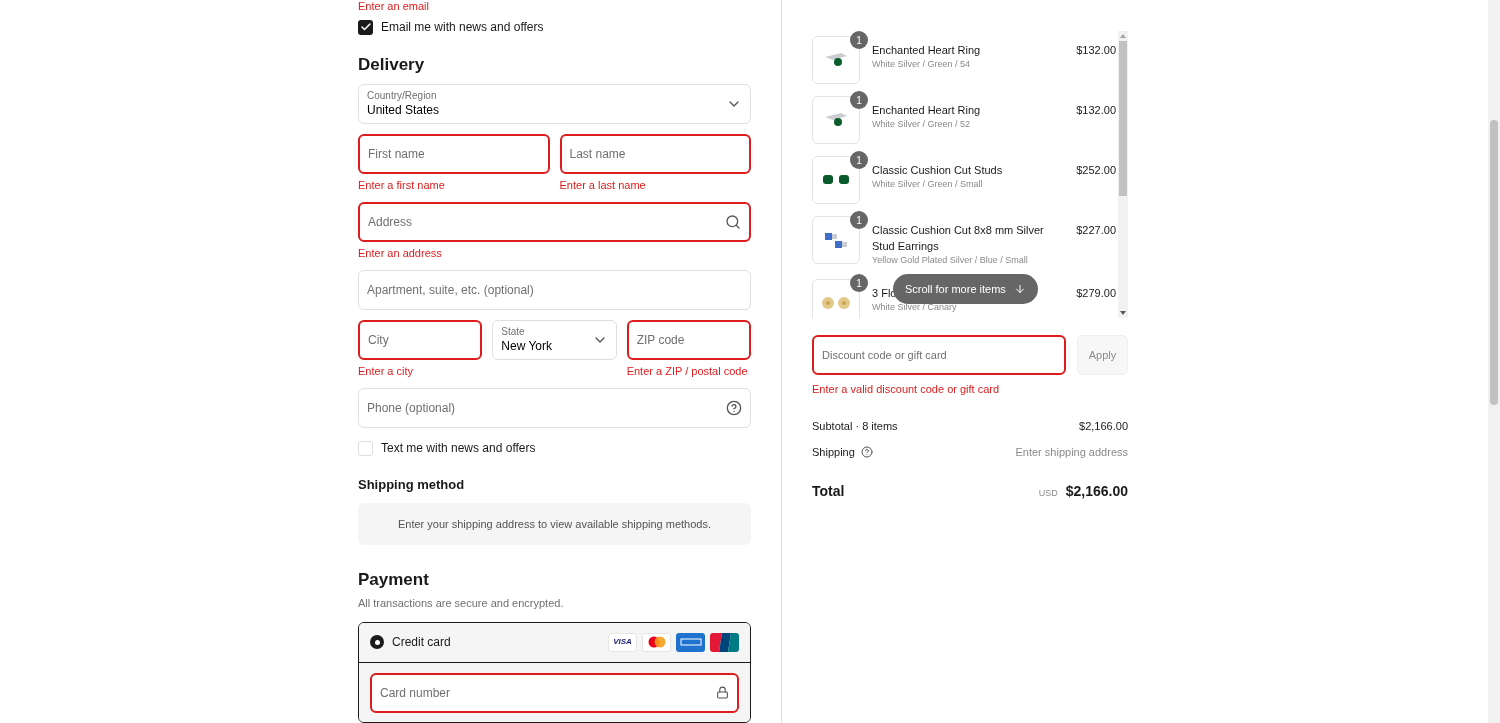 The width and height of the screenshot is (1500, 723). I want to click on placeholder-text: City, so click(378, 340).